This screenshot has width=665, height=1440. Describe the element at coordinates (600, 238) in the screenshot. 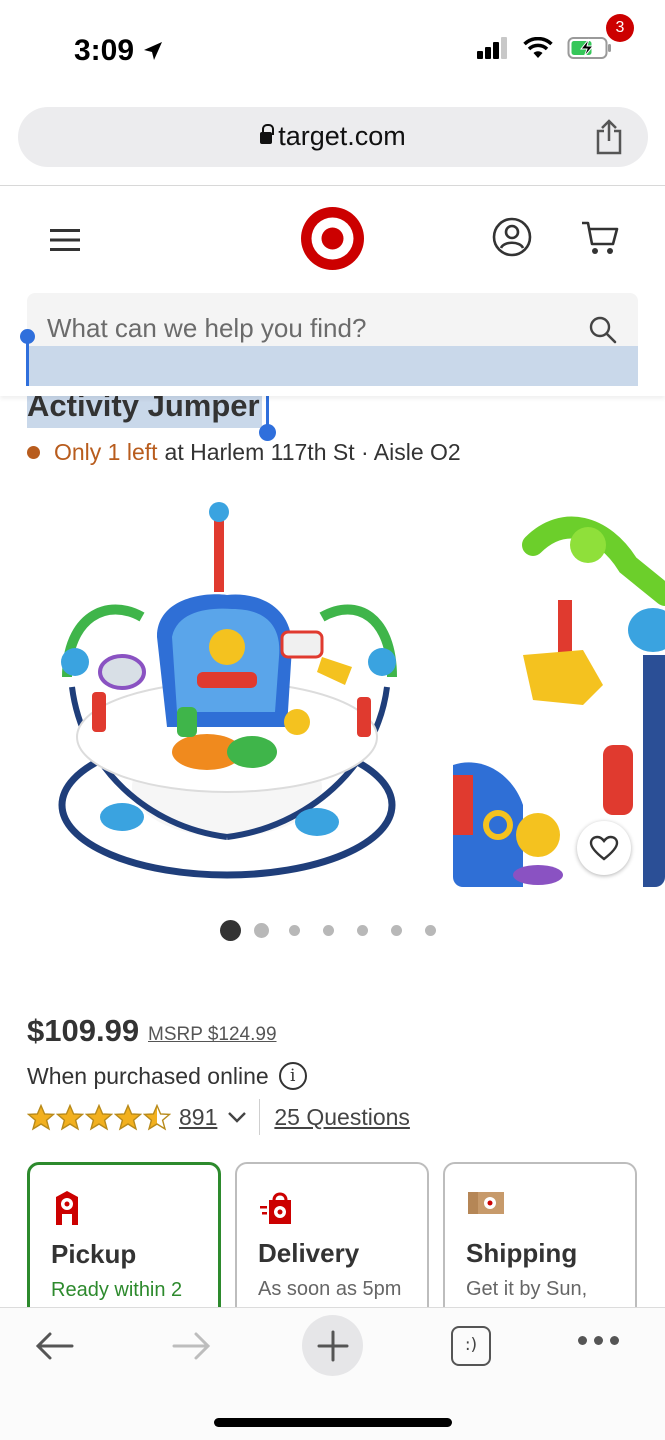

I see `cart-icon` at that location.